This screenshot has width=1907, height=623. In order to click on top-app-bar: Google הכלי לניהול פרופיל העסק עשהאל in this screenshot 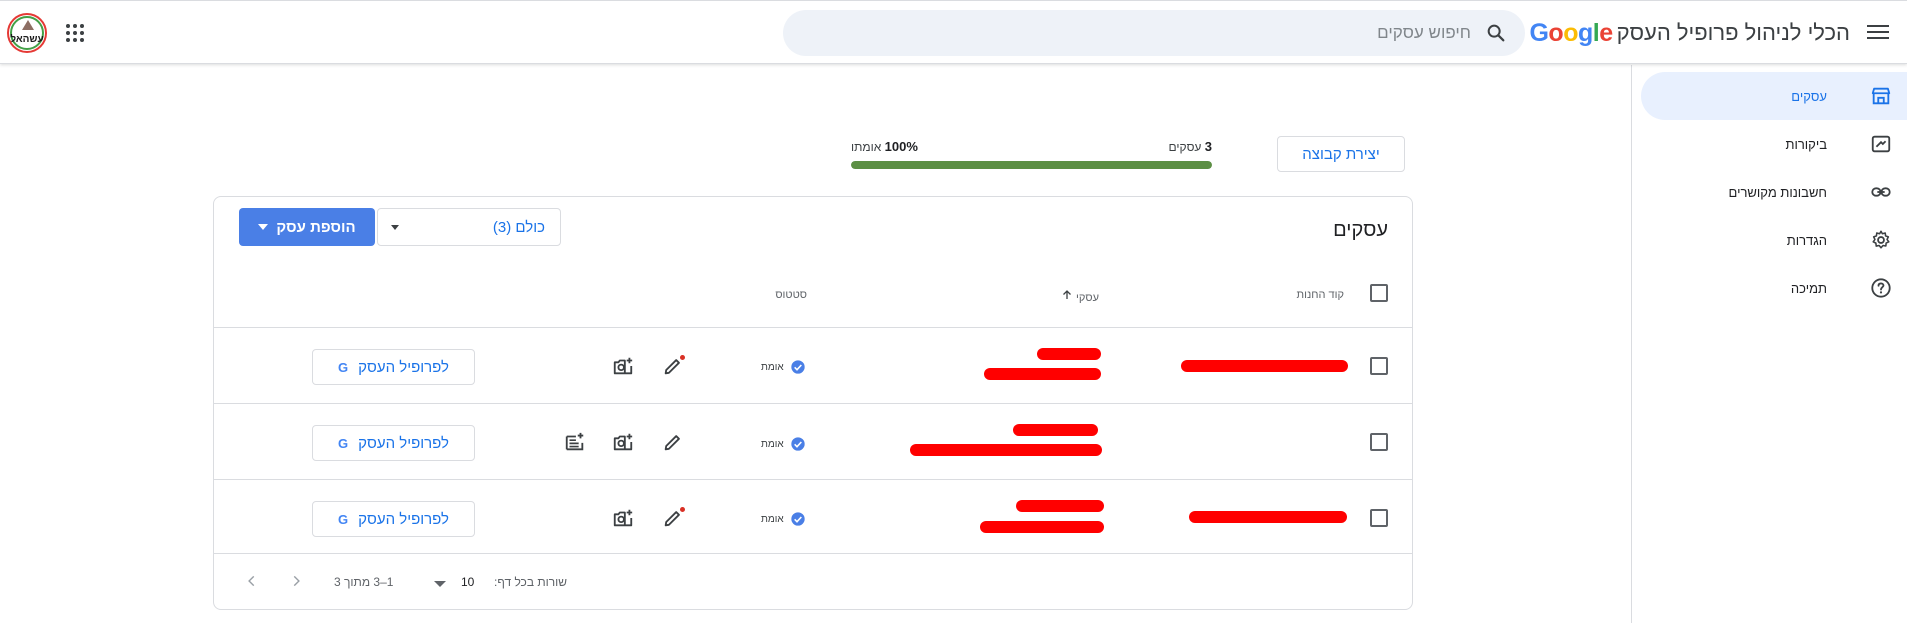, I will do `click(953, 32)`.